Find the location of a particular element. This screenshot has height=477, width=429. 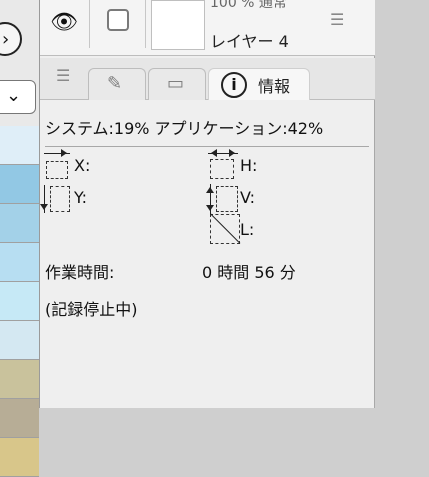

layer-name: レイヤー 4 is located at coordinates (249, 40).